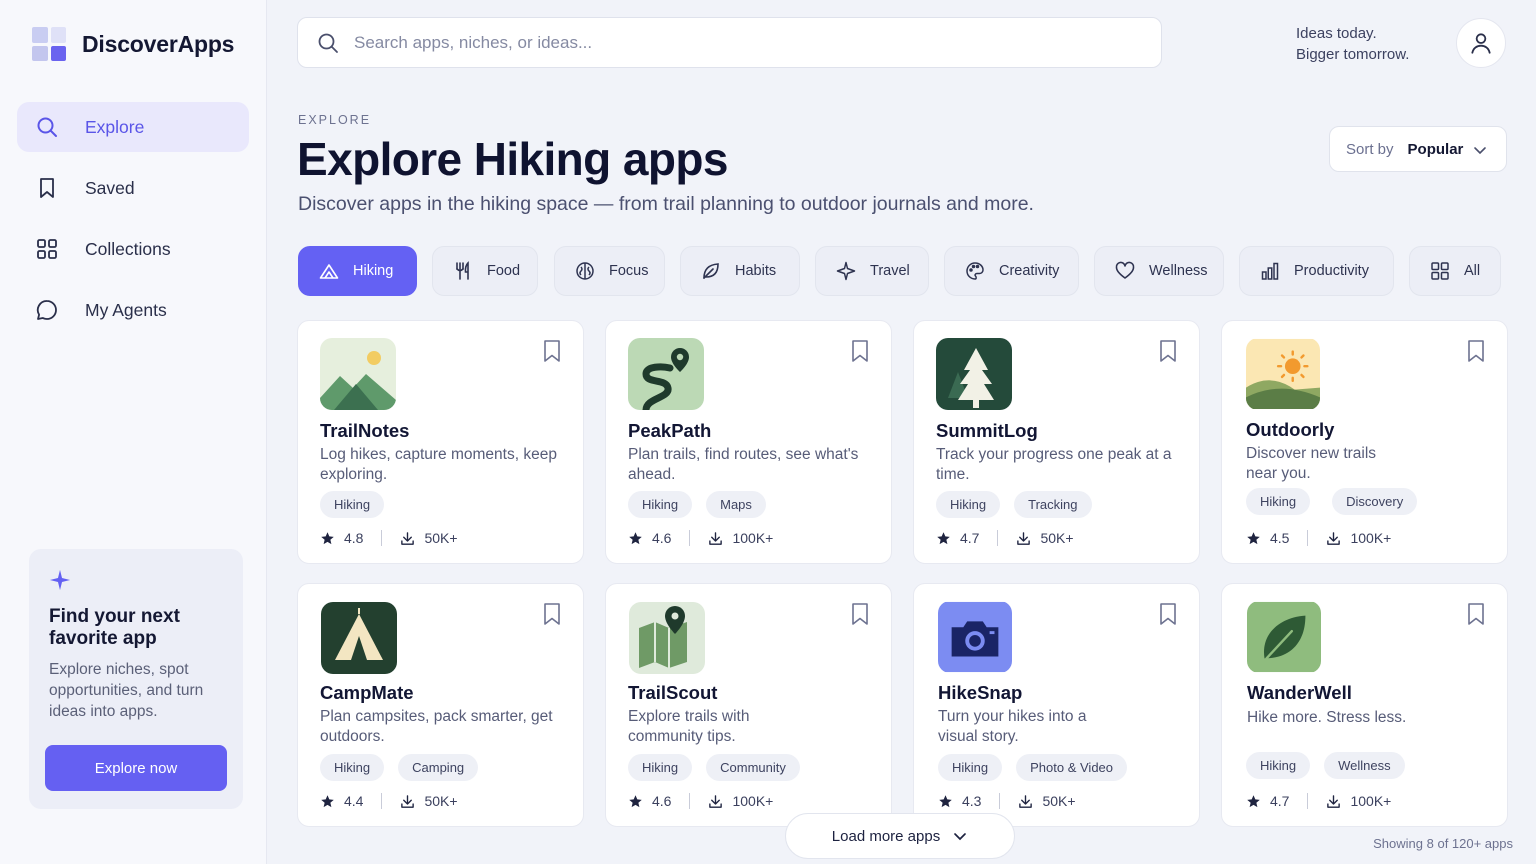  What do you see at coordinates (373, 271) in the screenshot?
I see `chip-label: Hiking` at bounding box center [373, 271].